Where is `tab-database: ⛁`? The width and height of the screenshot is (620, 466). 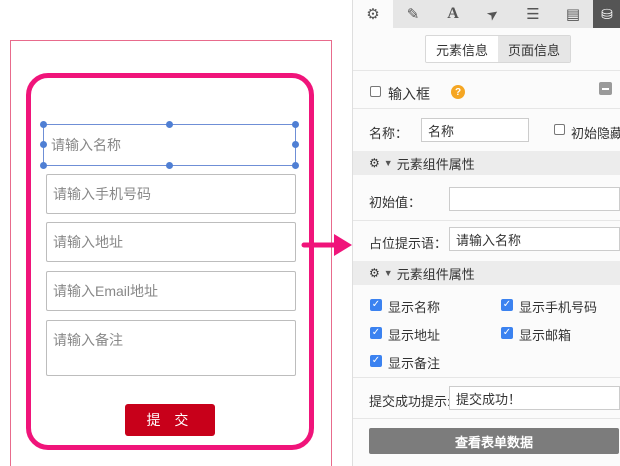 tab-database: ⛁ is located at coordinates (606, 14).